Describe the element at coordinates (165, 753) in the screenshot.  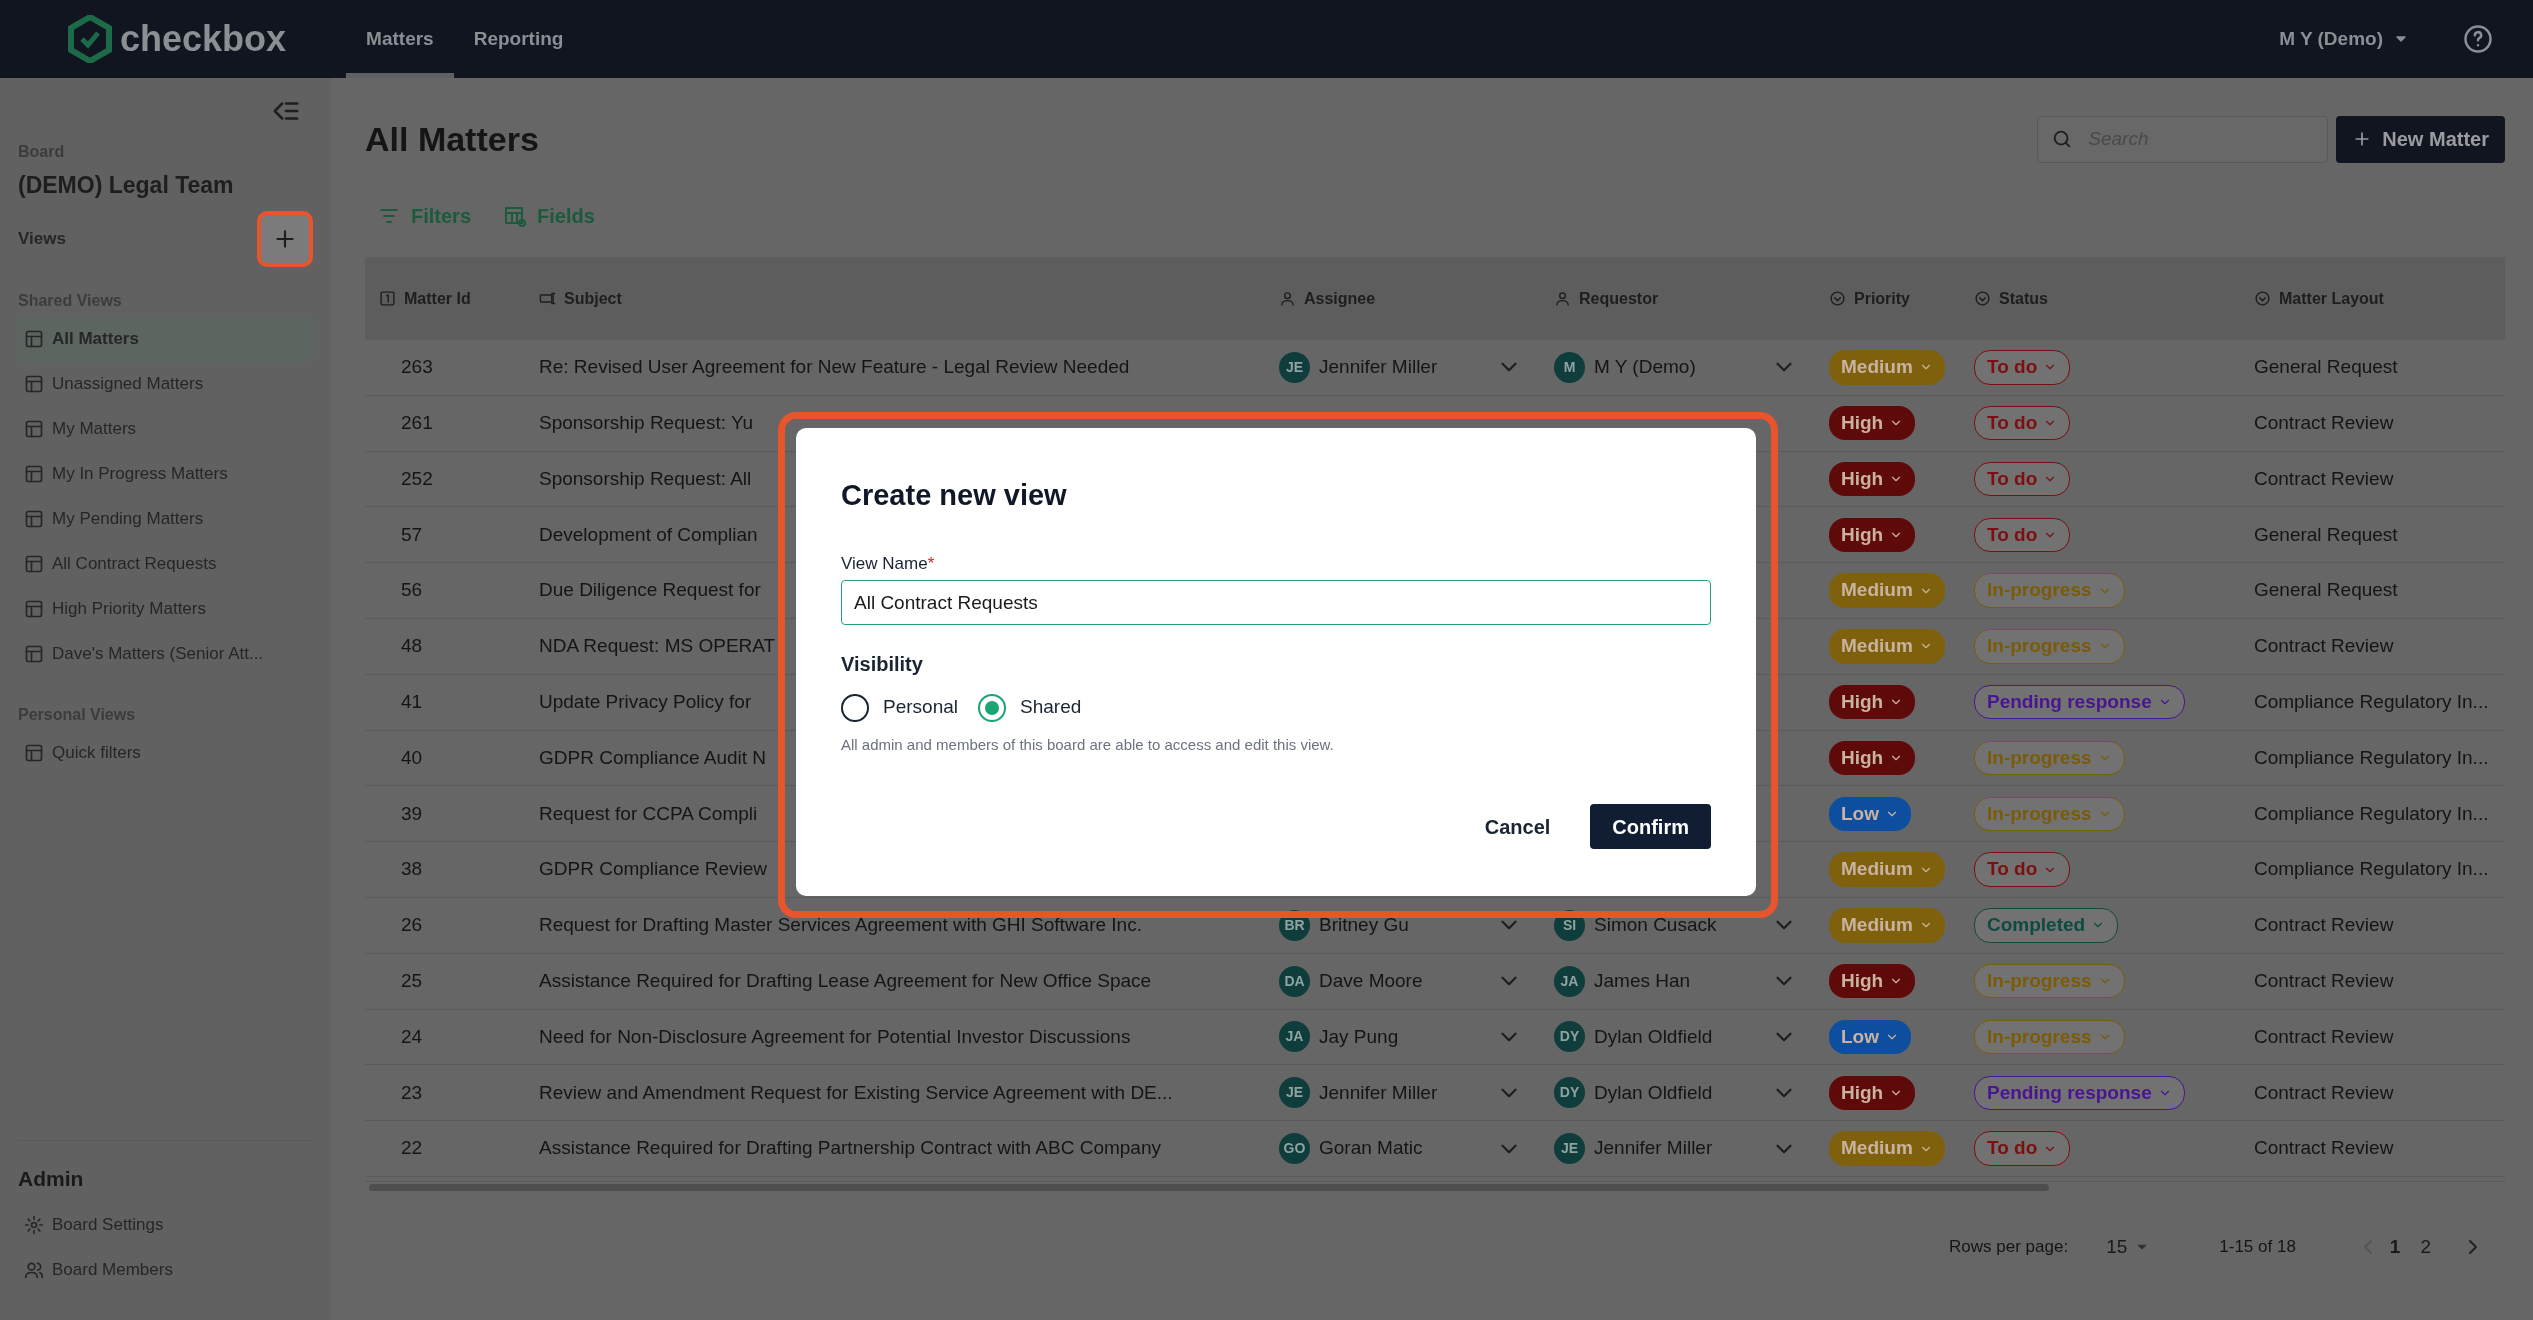
I see `sidebar-item: Quick filters` at that location.